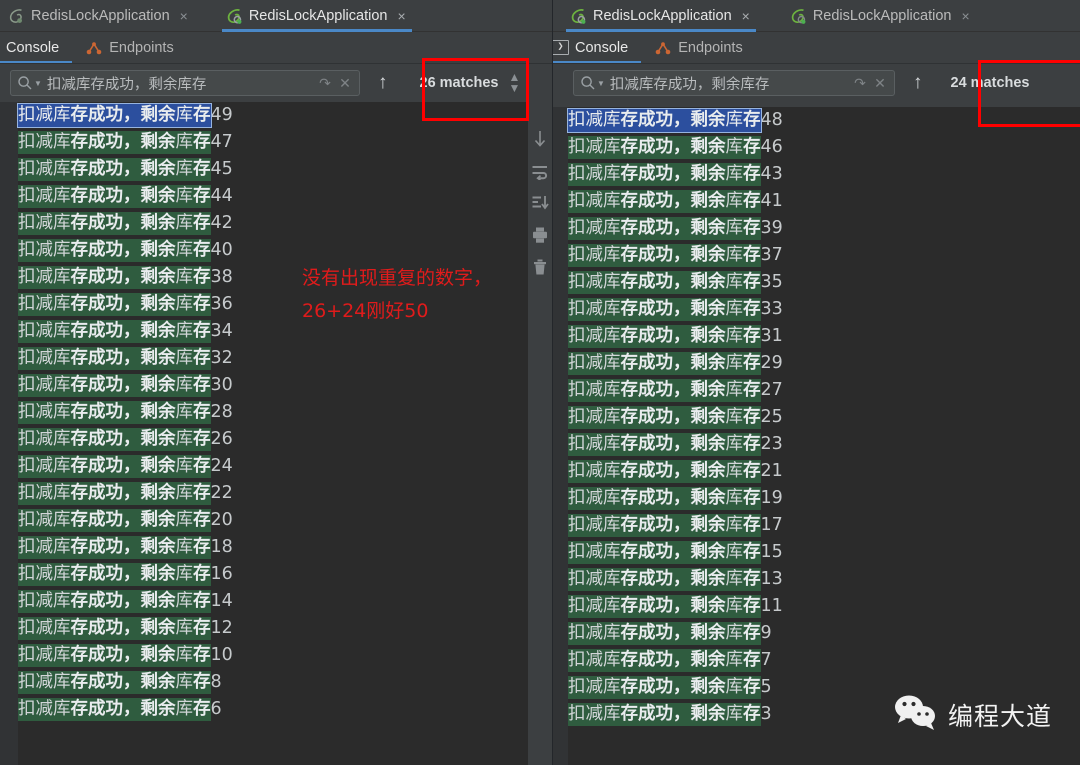 The image size is (1080, 765). Describe the element at coordinates (540, 203) in the screenshot. I see `scroll-to-end-icon` at that location.